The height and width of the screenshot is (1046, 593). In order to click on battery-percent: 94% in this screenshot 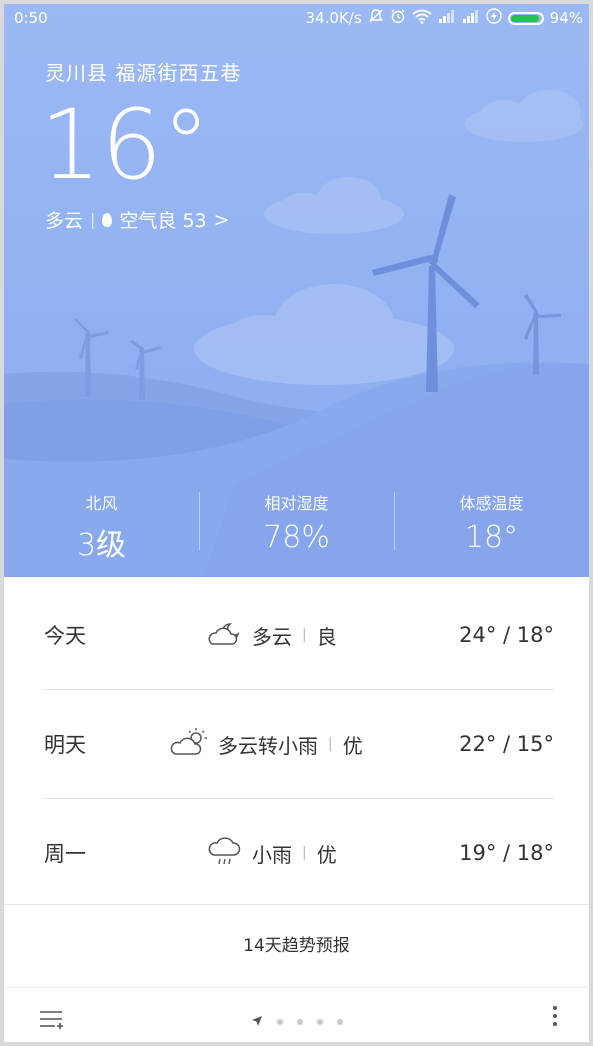, I will do `click(566, 18)`.